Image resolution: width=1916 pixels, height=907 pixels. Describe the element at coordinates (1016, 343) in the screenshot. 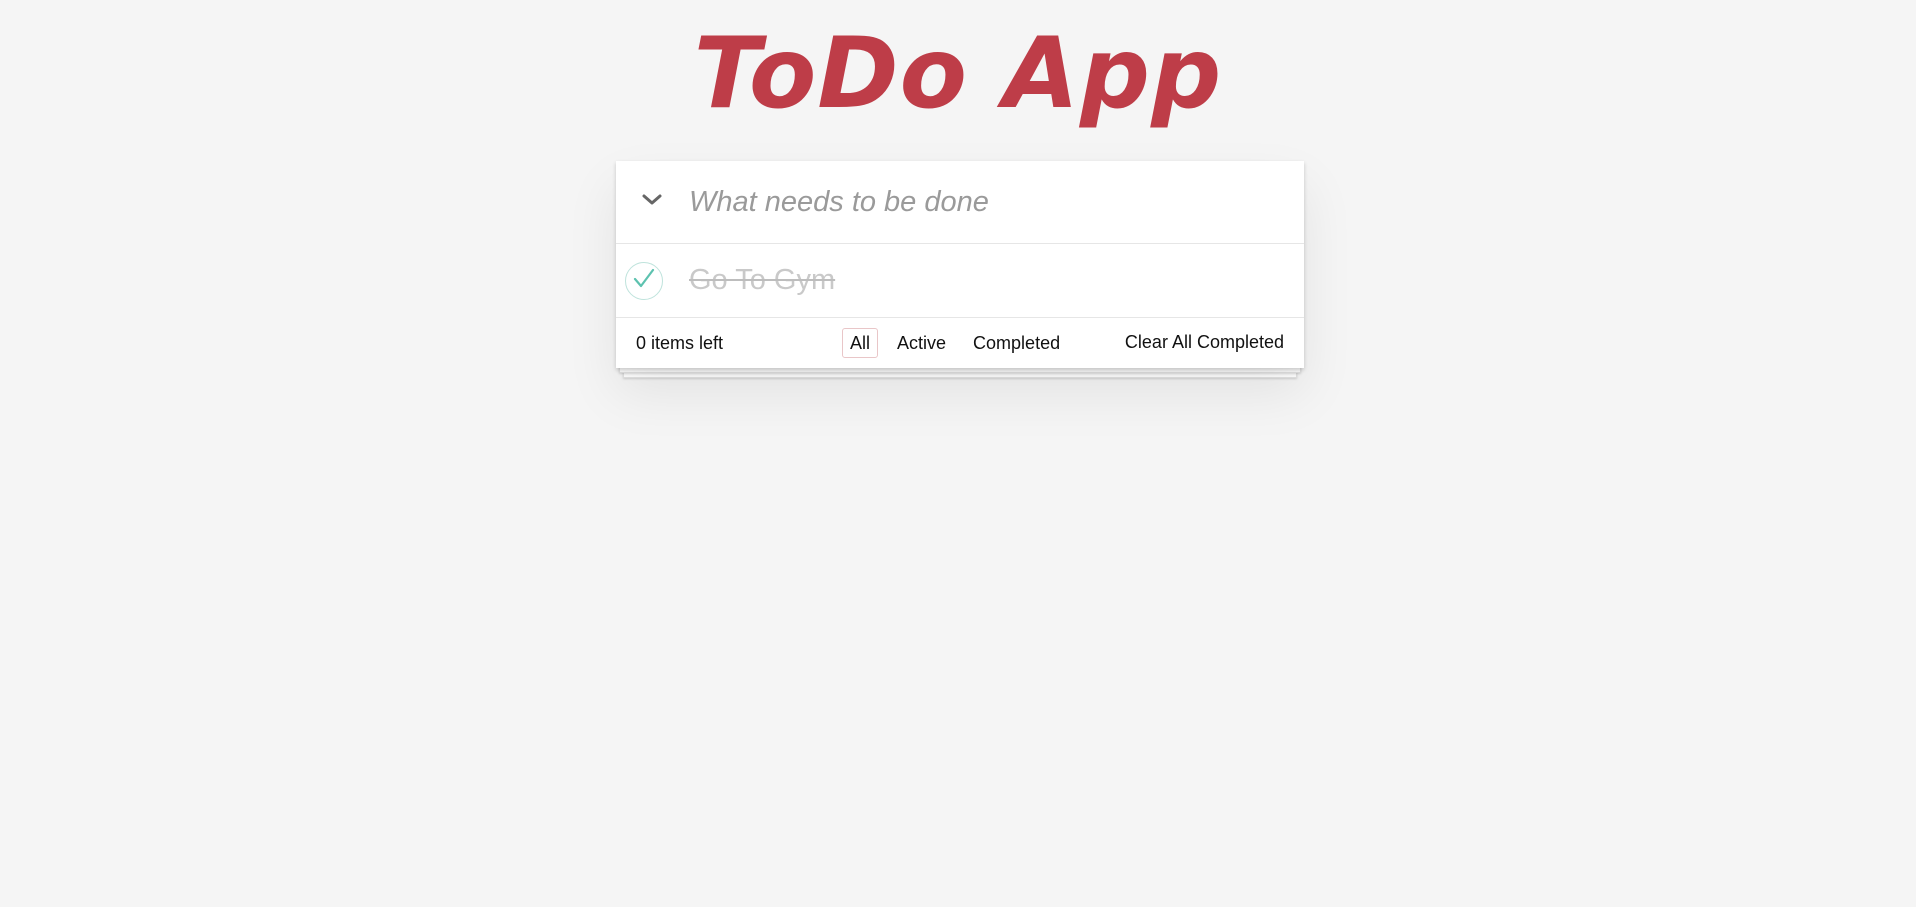

I see `filter-completed: Completed` at that location.